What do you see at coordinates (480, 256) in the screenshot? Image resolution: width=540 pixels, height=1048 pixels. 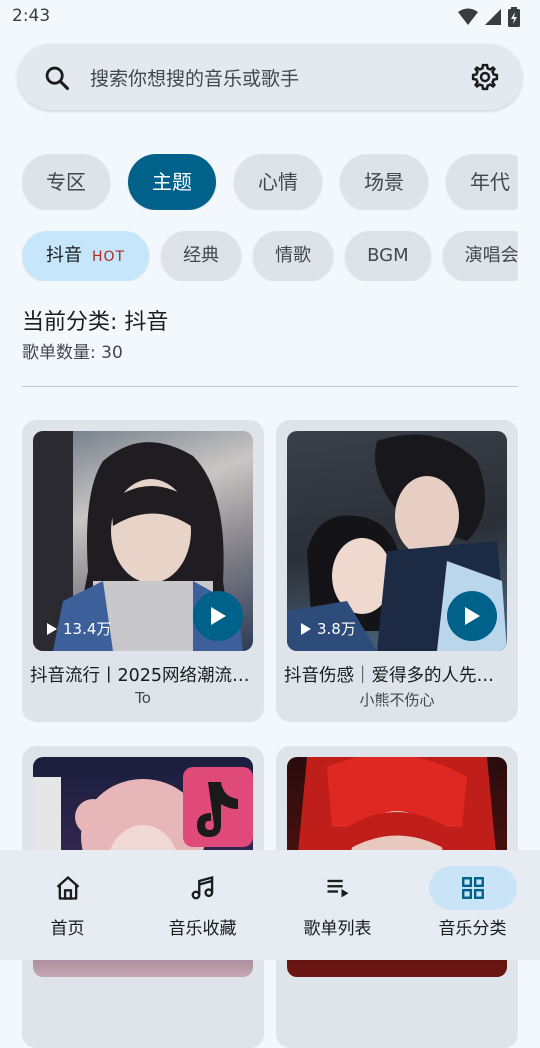 I see `subtab-concert: 演唱会` at bounding box center [480, 256].